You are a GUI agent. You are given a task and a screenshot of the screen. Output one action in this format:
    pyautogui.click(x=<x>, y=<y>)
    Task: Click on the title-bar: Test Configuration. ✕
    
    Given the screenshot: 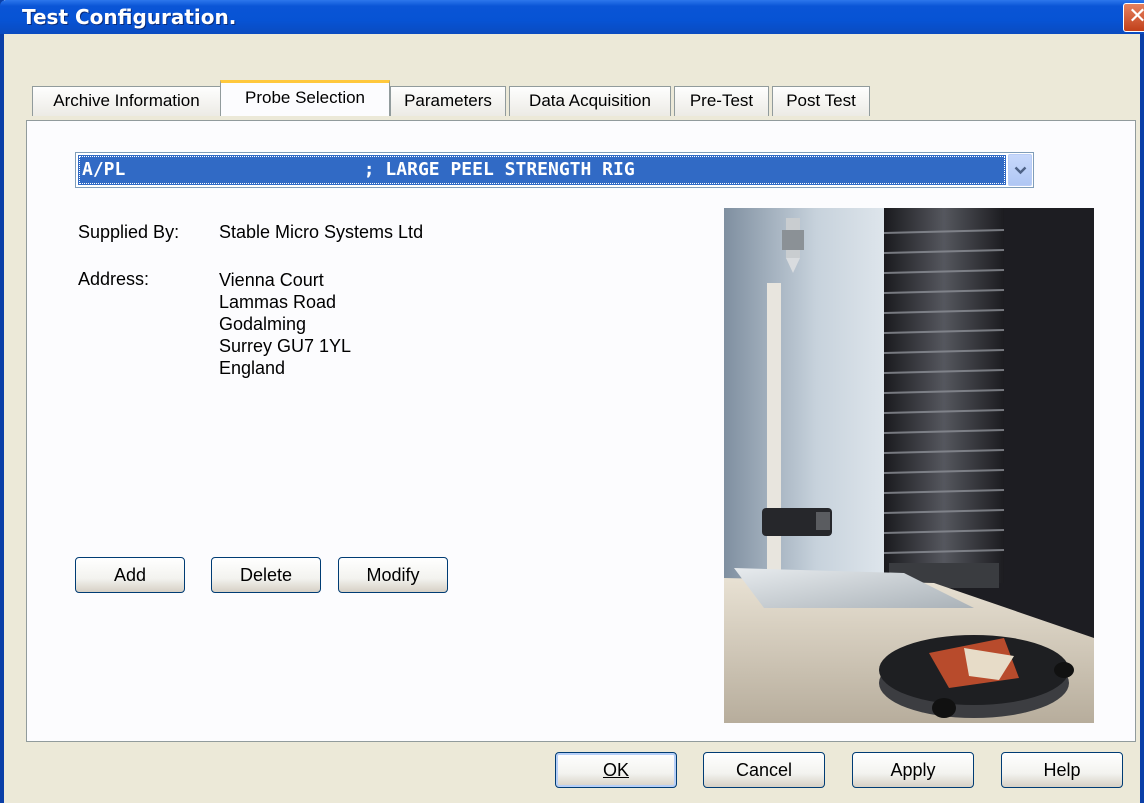 What is the action you would take?
    pyautogui.click(x=572, y=17)
    